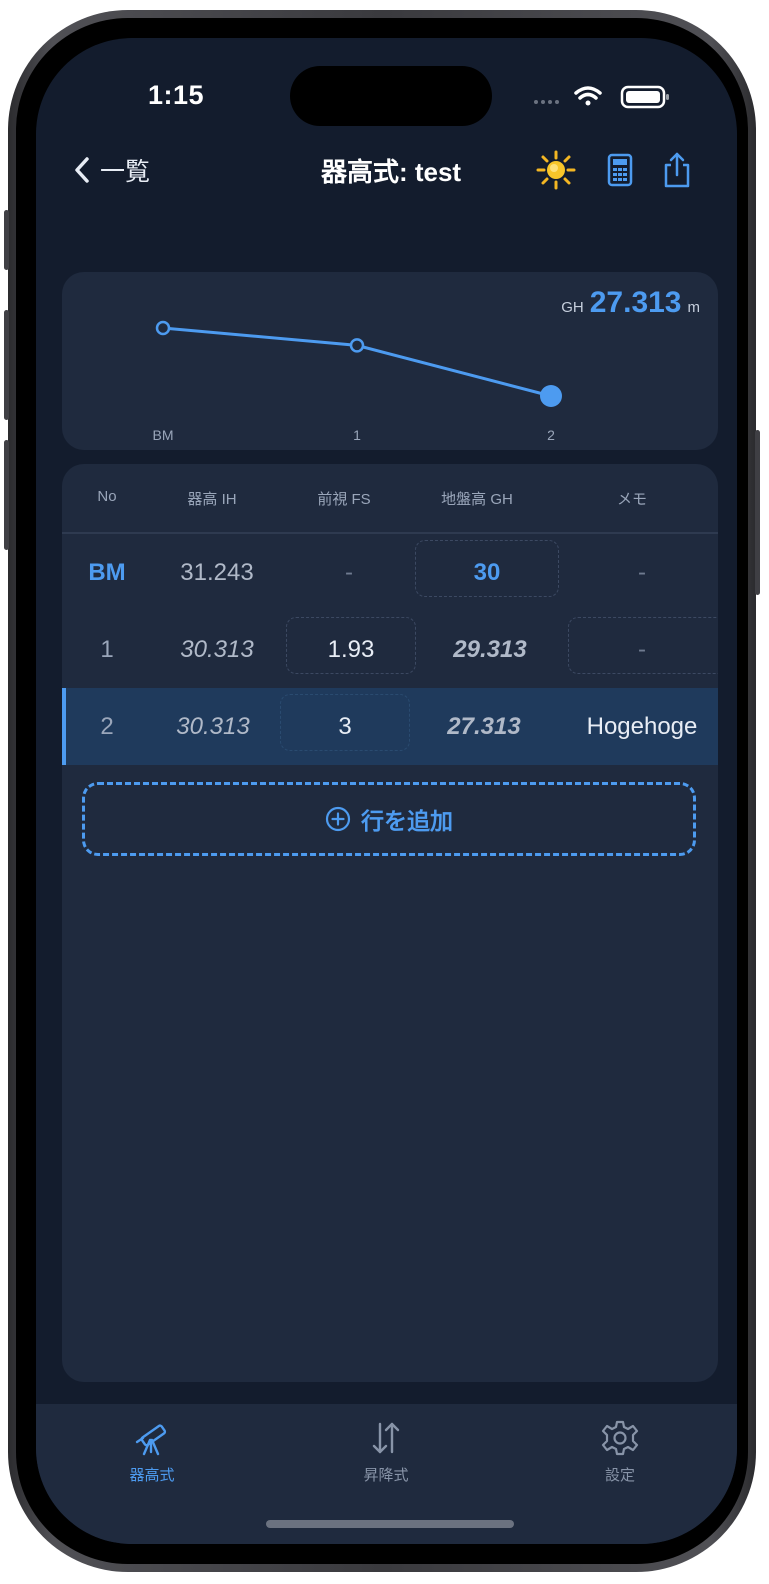 This screenshot has width=769, height=1584. I want to click on wifi-icon, so click(588, 96).